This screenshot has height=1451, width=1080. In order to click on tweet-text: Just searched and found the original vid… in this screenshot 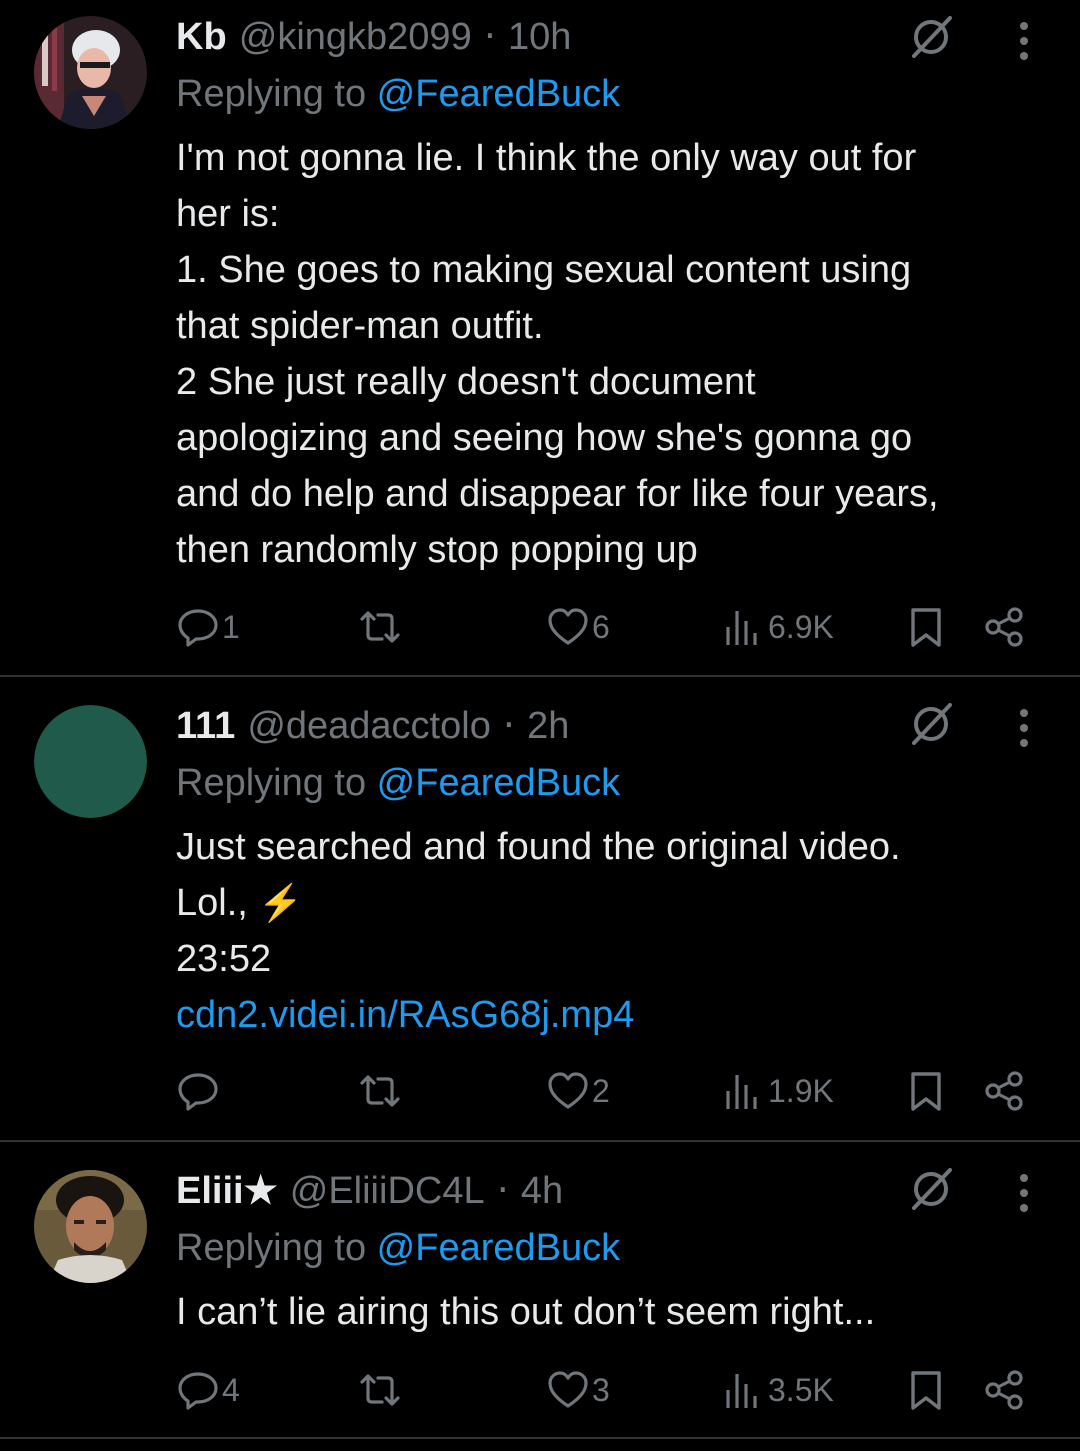, I will do `click(616, 931)`.